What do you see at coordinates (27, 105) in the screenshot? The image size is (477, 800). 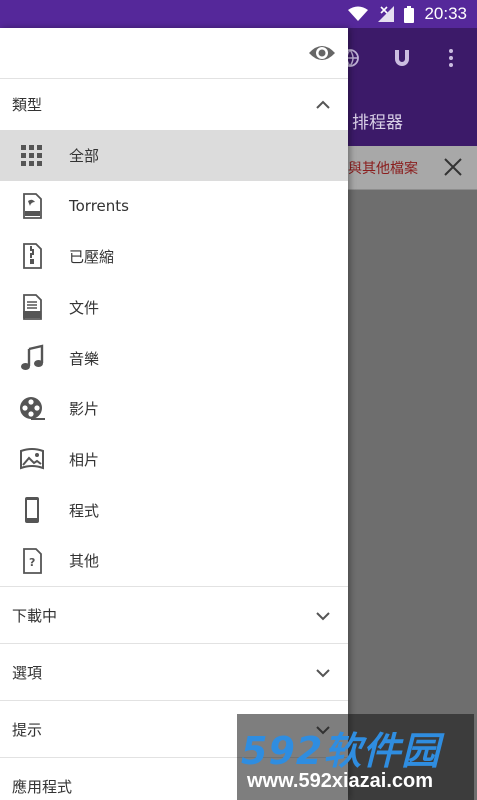 I see `section-title: 類型` at bounding box center [27, 105].